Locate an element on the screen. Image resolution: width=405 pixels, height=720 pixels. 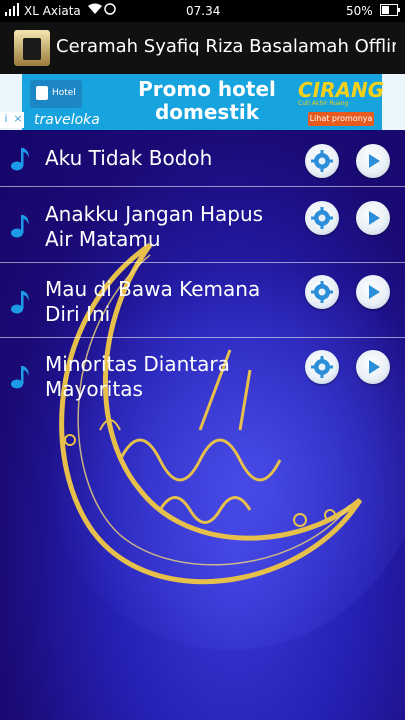
track-row: Mau di Bawa Kemana Diri Ini is located at coordinates (202, 300).